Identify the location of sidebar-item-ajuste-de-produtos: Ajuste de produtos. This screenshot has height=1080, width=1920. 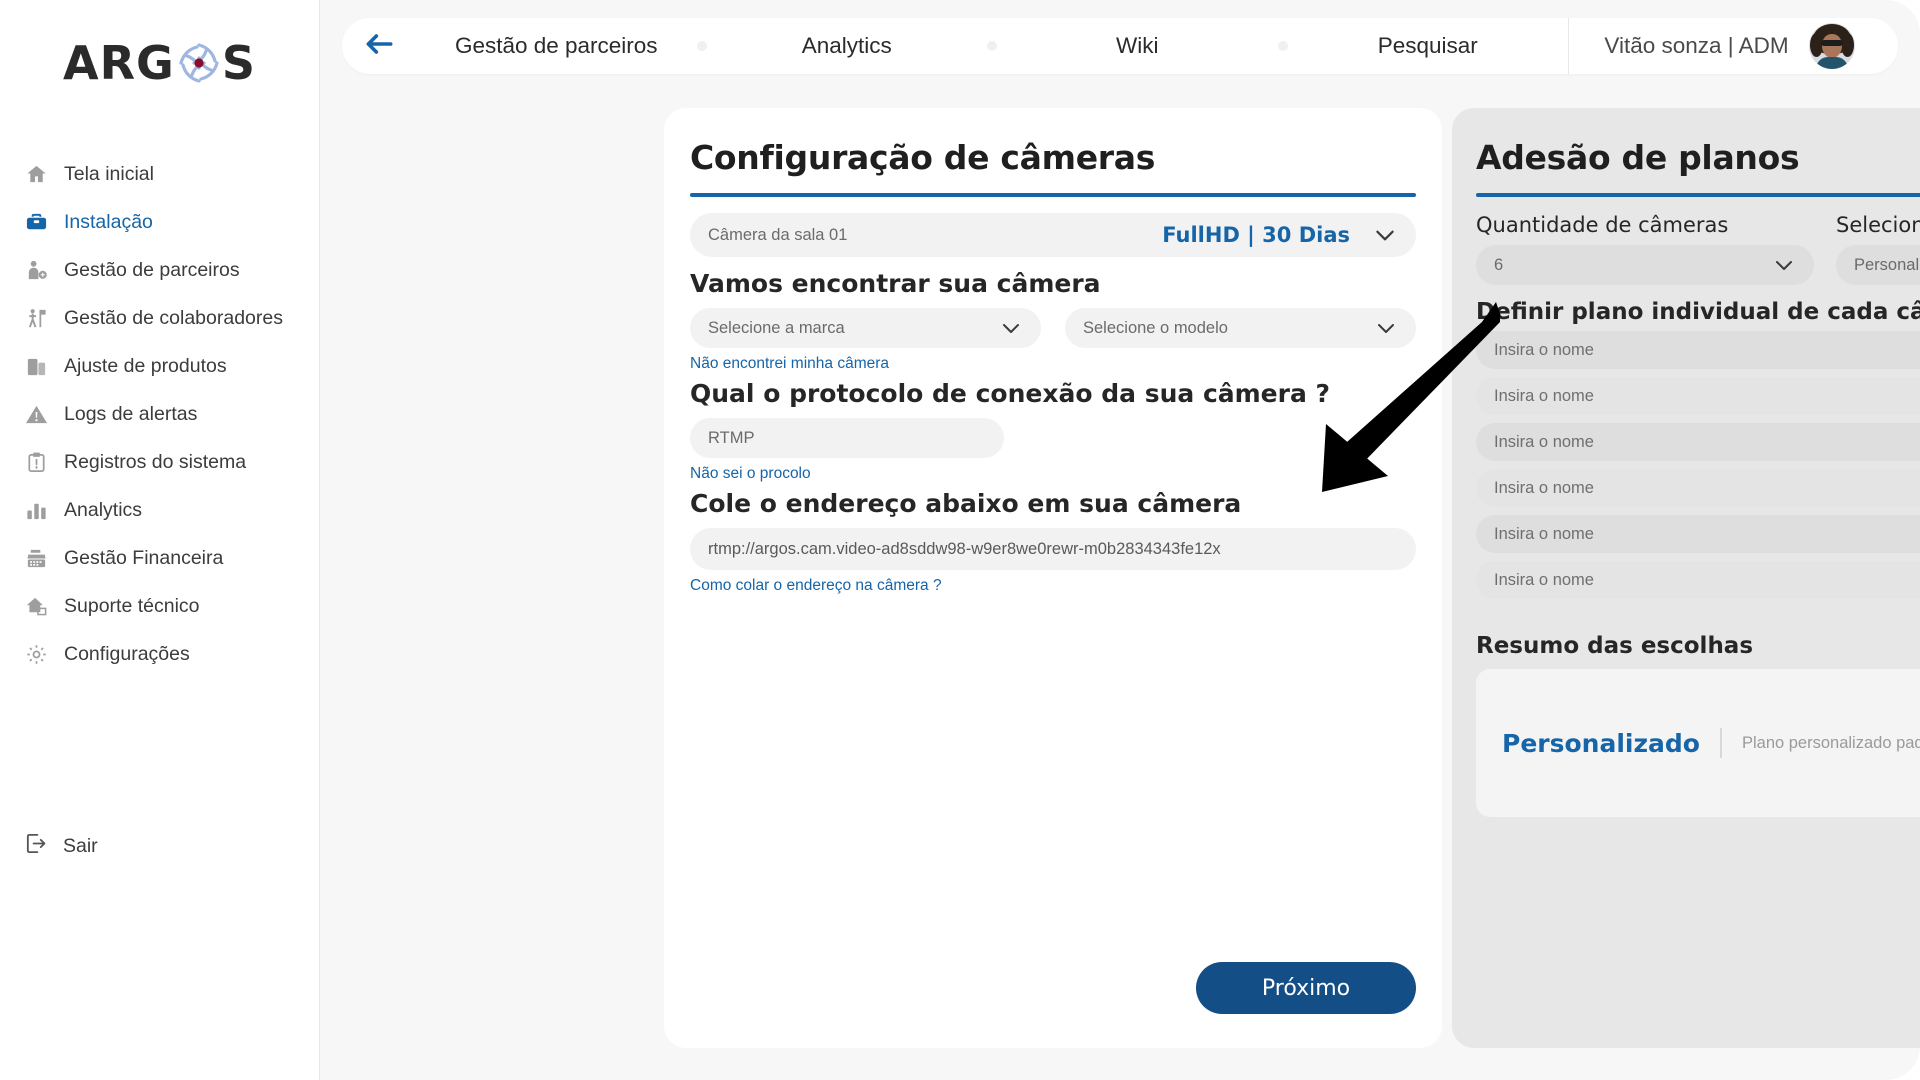
(159, 366).